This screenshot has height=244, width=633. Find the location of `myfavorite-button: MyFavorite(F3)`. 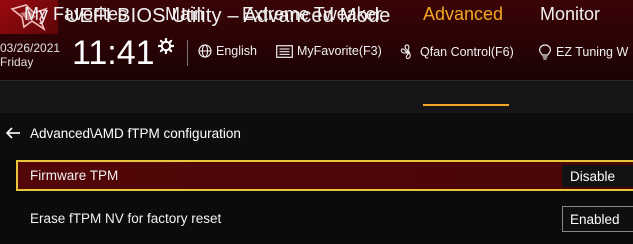

myfavorite-button: MyFavorite(F3) is located at coordinates (329, 51).